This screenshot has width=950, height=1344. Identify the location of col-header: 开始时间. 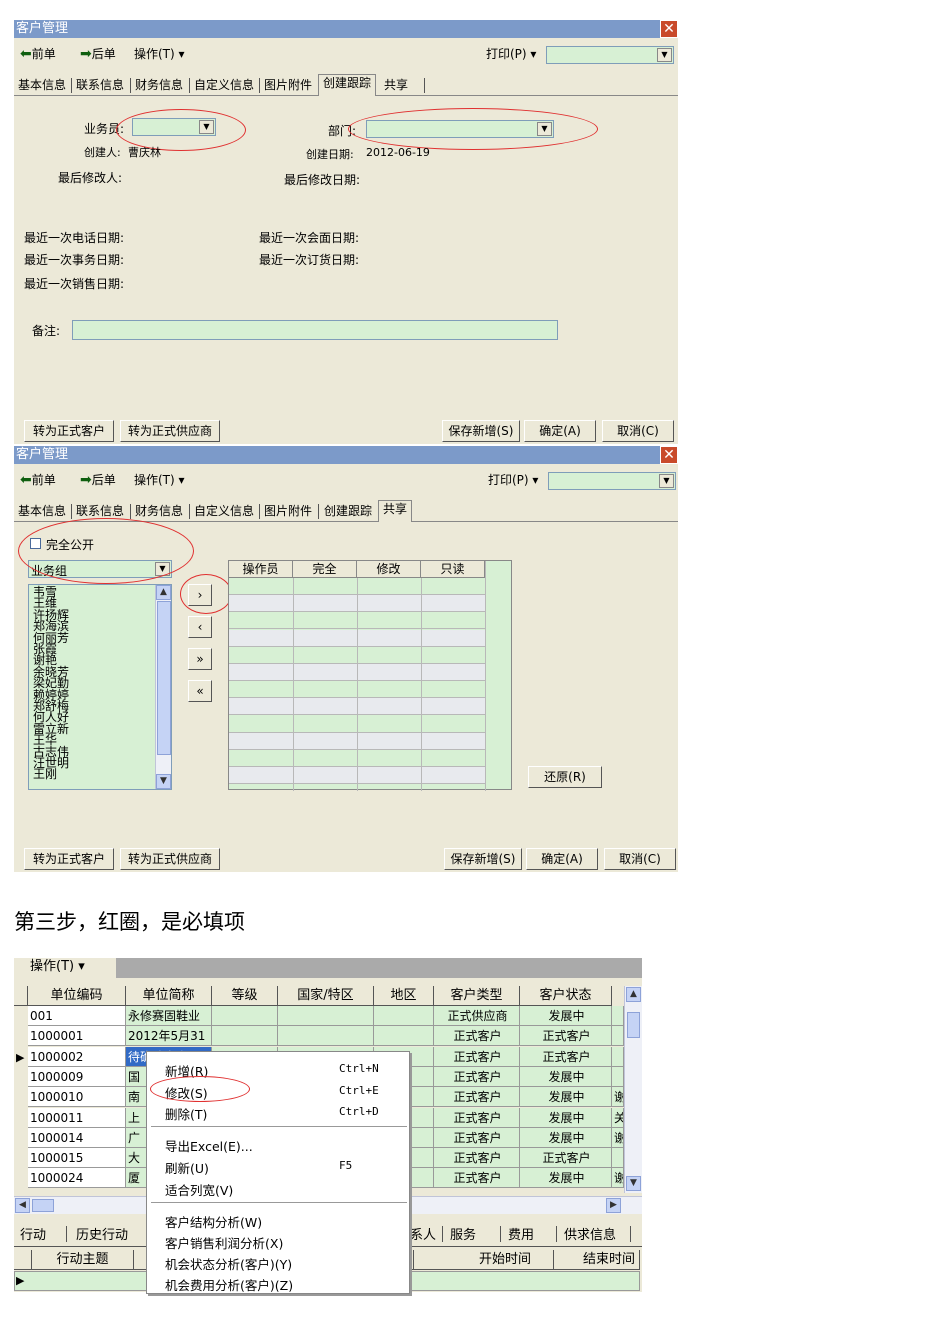
(484, 1260).